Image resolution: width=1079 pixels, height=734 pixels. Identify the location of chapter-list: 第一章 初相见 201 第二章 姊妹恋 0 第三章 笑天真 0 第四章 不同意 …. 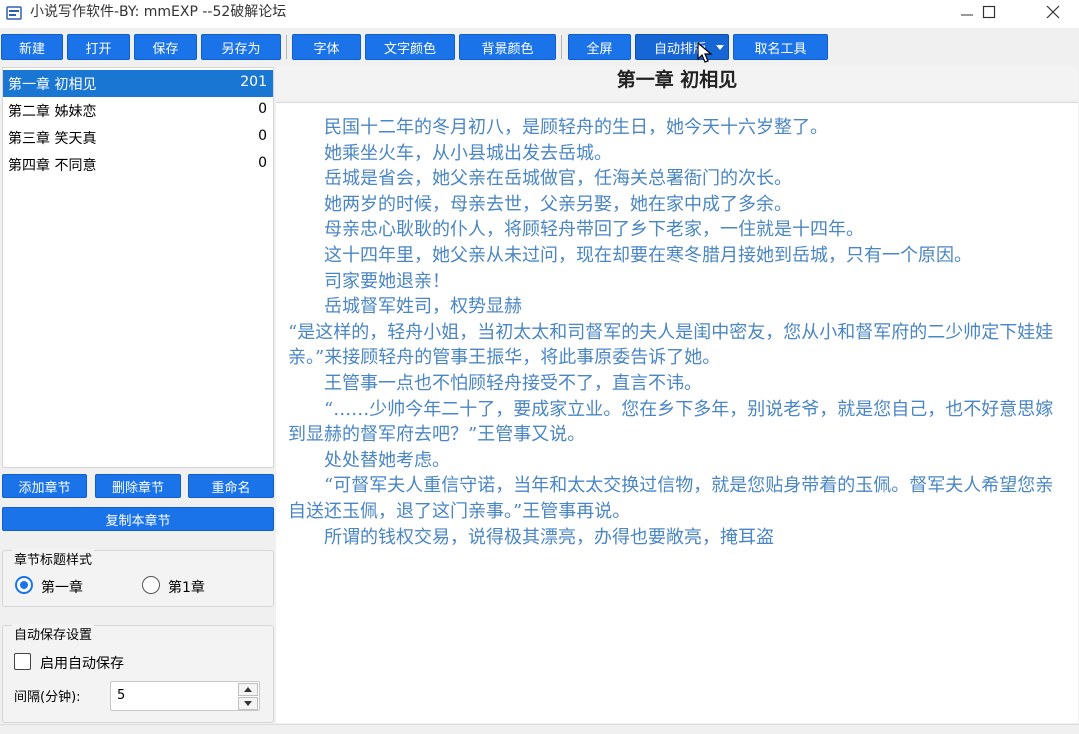
(138, 267).